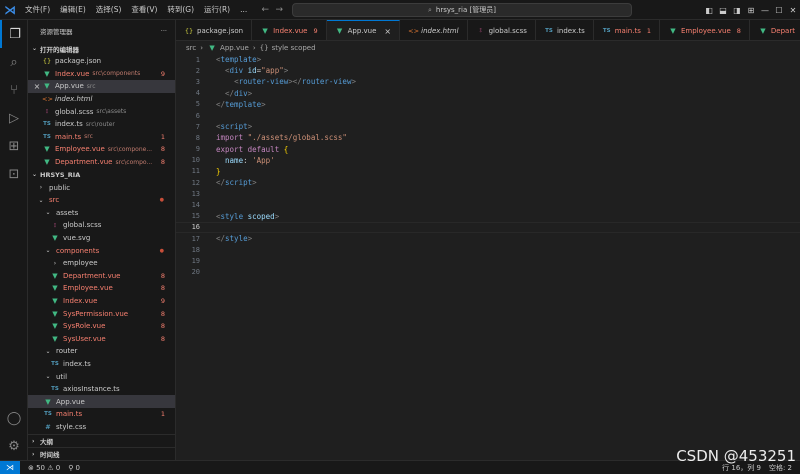  Describe the element at coordinates (101, 187) in the screenshot. I see `tree-item: › public` at that location.